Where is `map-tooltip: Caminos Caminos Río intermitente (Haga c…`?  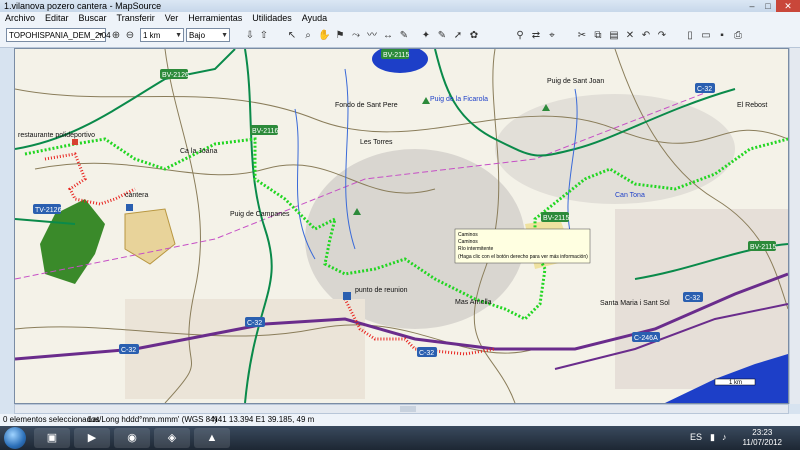
map-tooltip: Caminos Caminos Río intermitente (Haga c… is located at coordinates (522, 246).